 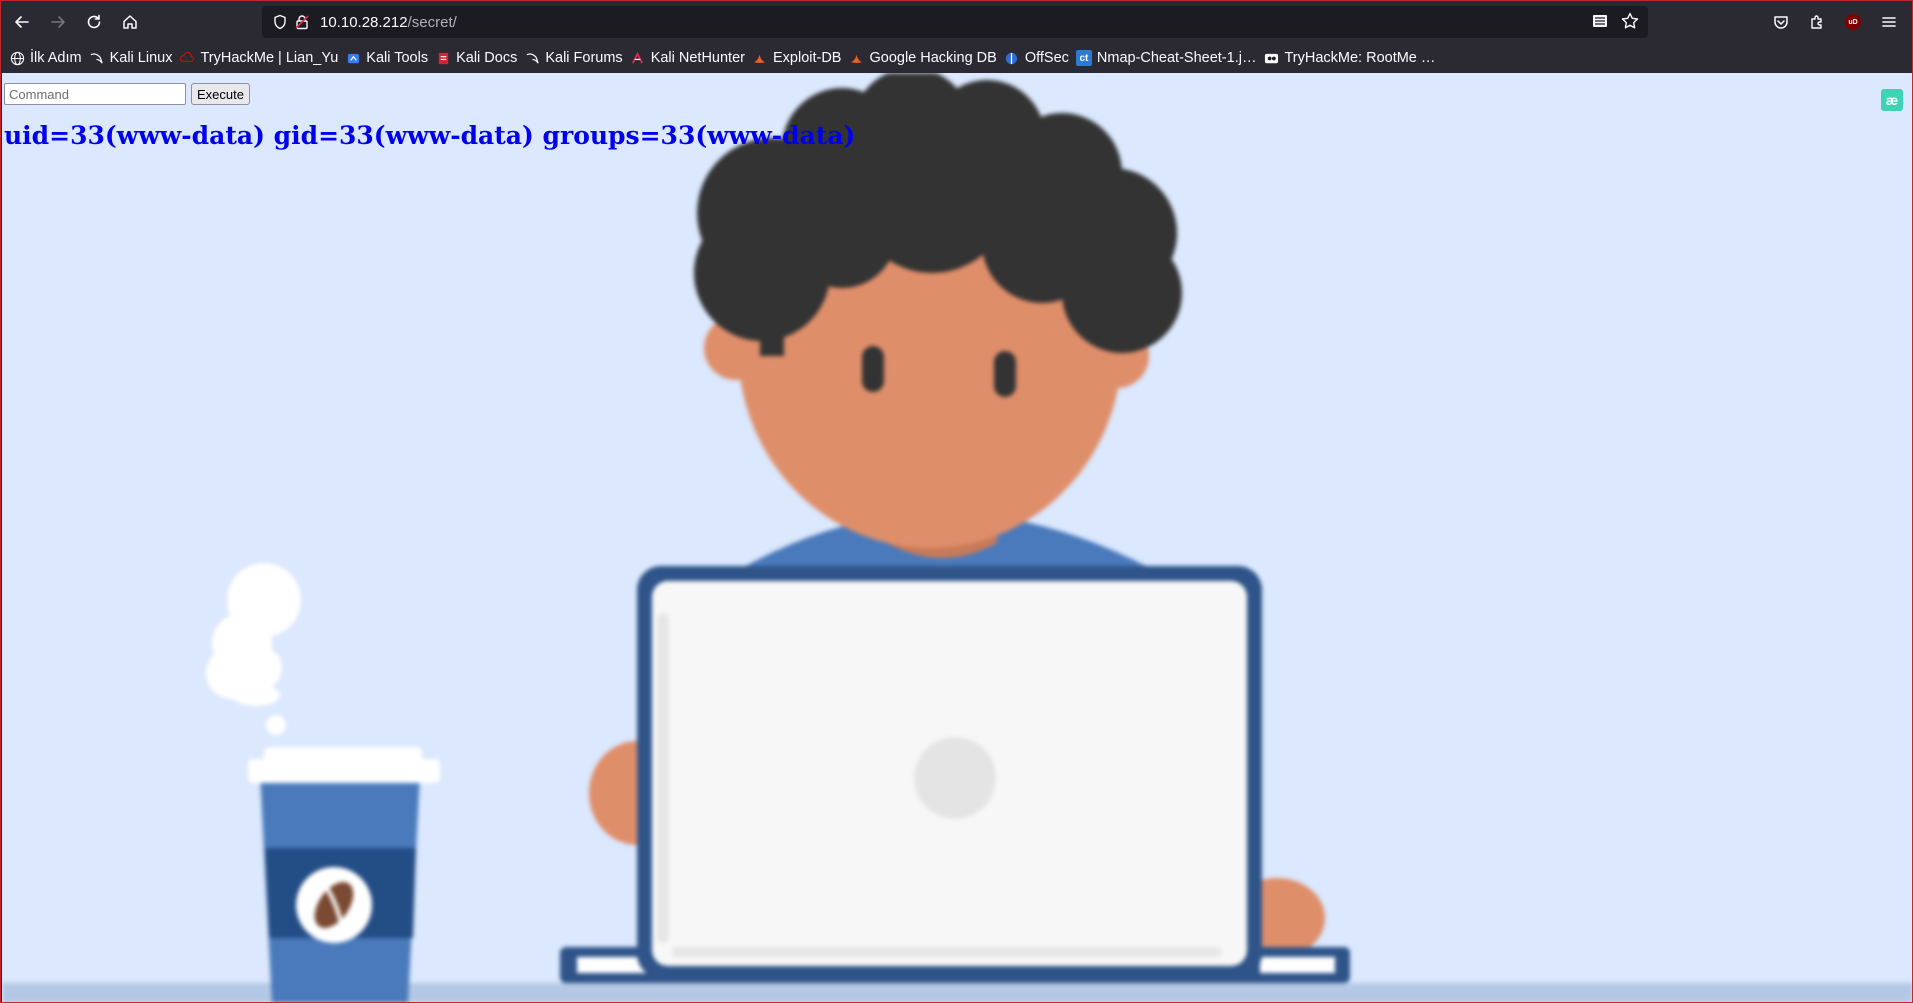 I want to click on puzzle-icon, so click(x=1816, y=22).